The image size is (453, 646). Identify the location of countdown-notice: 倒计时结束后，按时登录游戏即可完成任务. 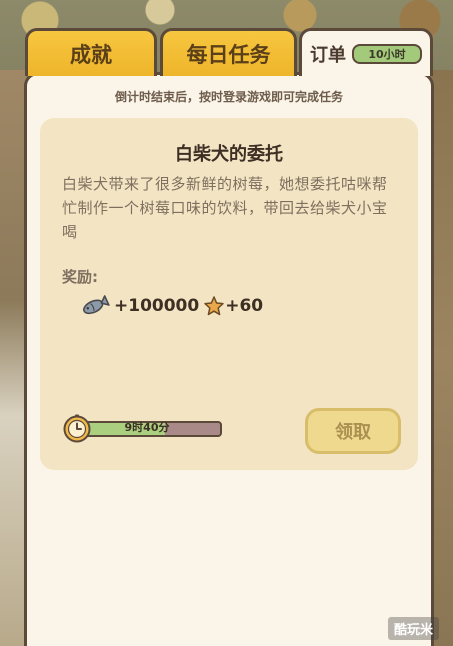
(228, 97).